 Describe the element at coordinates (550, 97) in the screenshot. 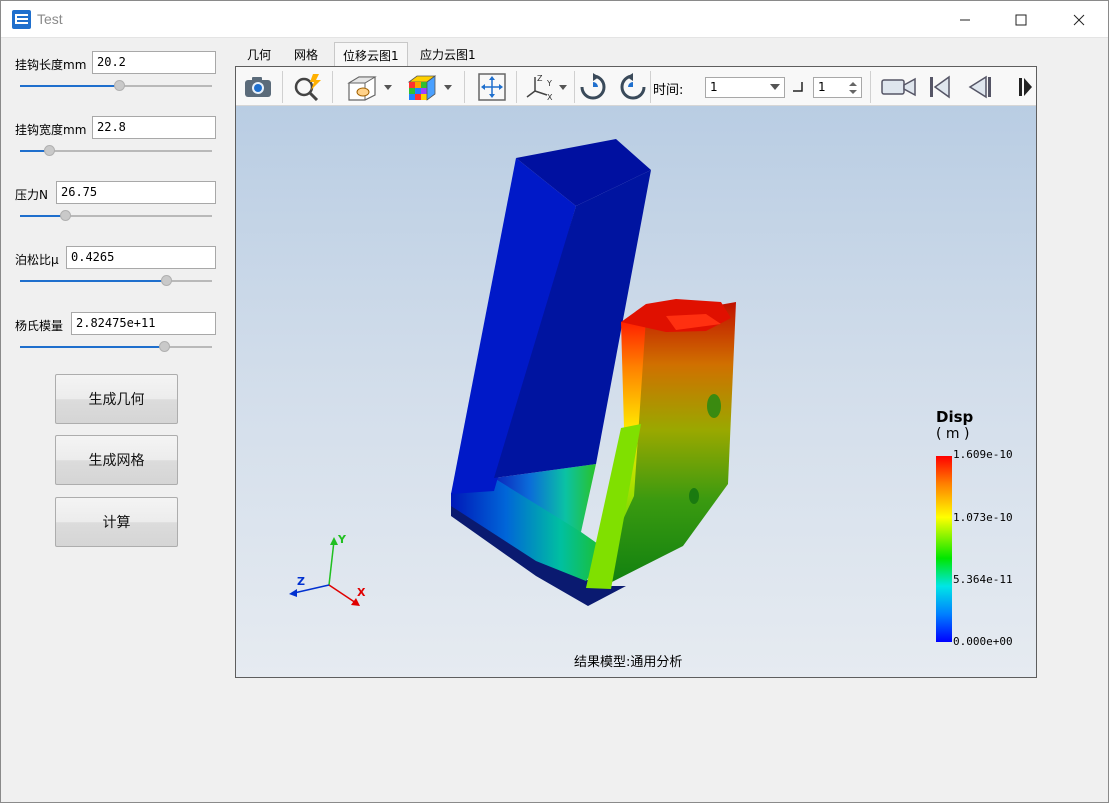

I see `svg-text: X` at that location.